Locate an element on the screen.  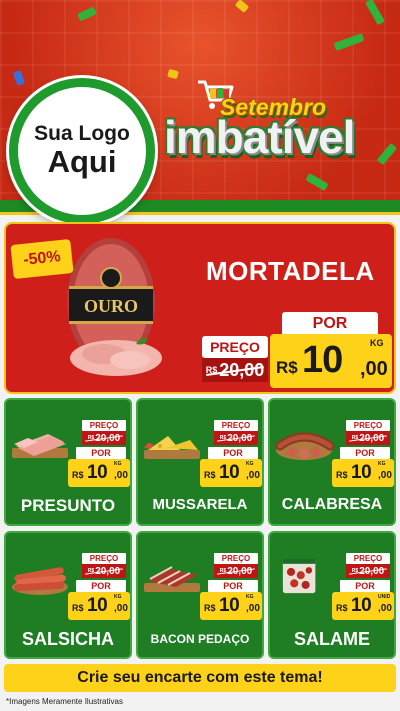
package-brand-text: OURO is located at coordinates (111, 306).